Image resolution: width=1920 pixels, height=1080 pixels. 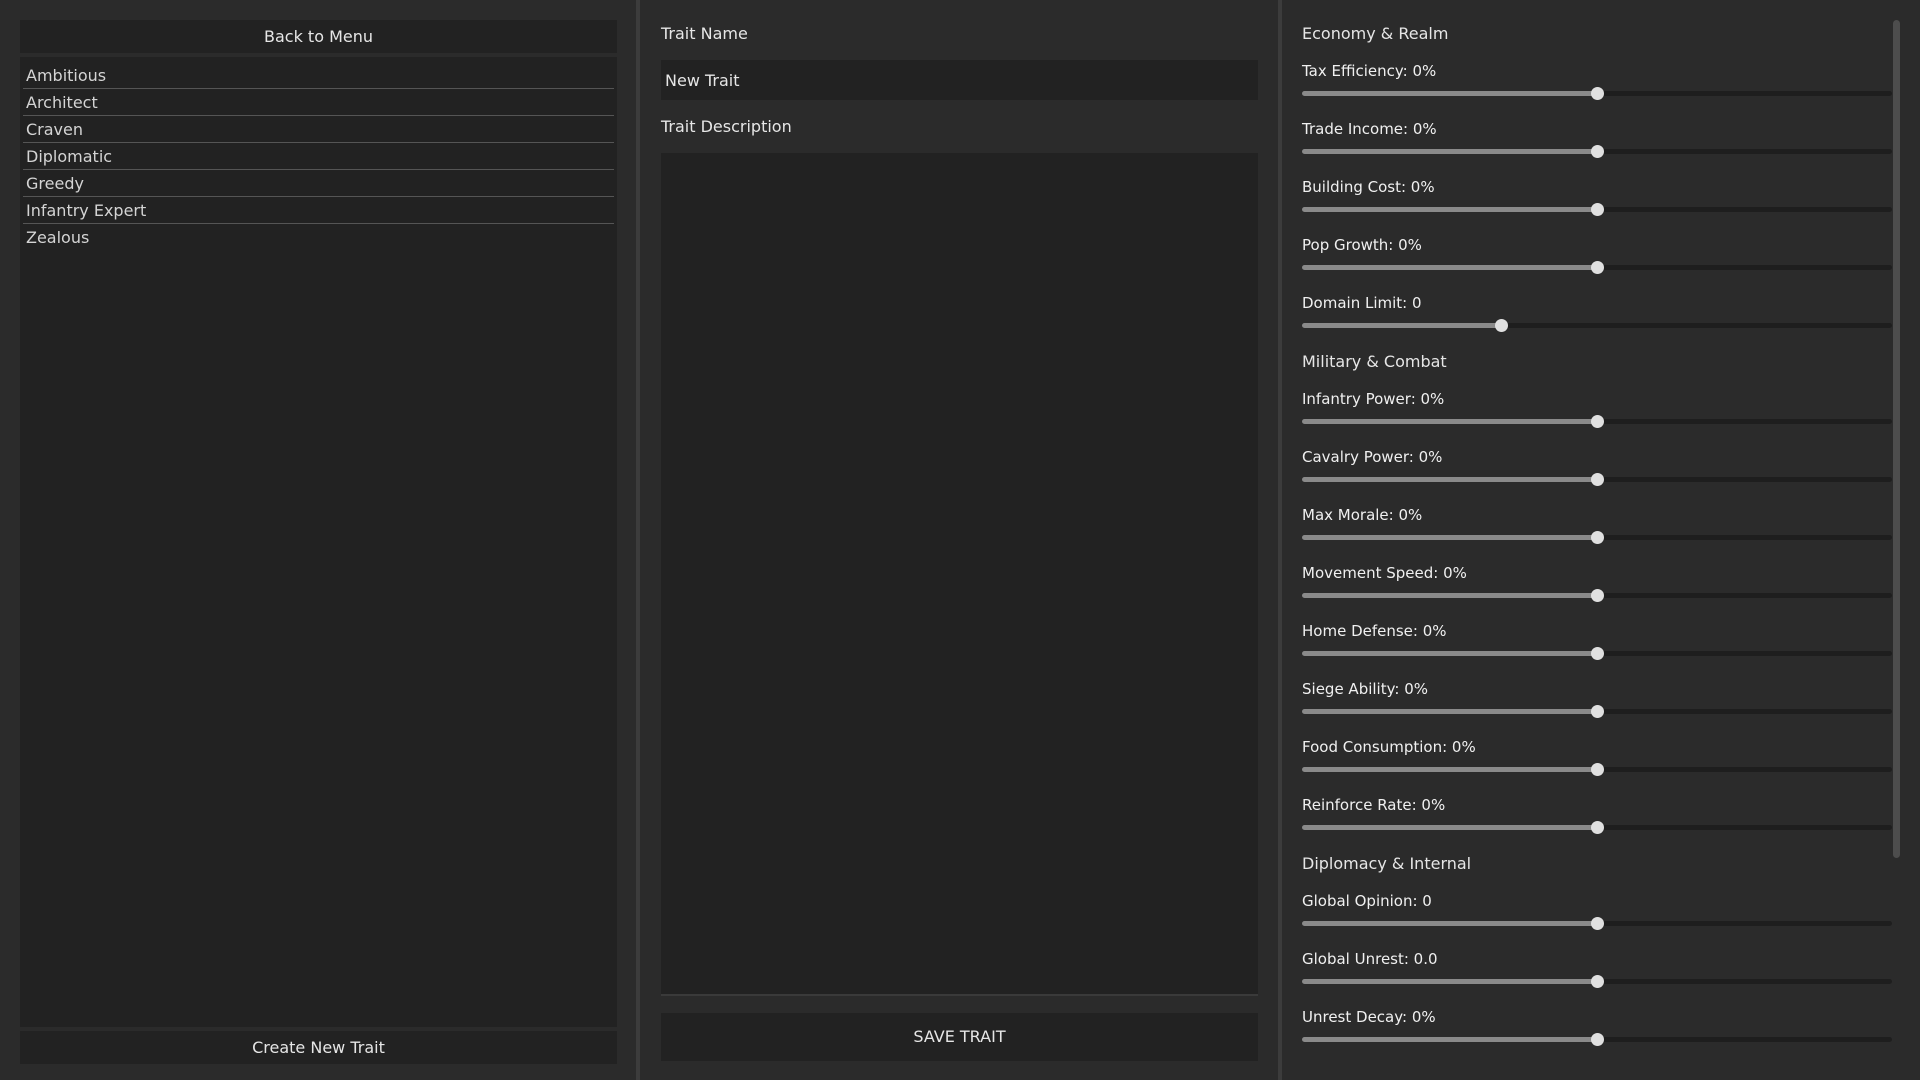 What do you see at coordinates (1369, 71) in the screenshot?
I see `slider-label: Tax Efficiency: 0%` at bounding box center [1369, 71].